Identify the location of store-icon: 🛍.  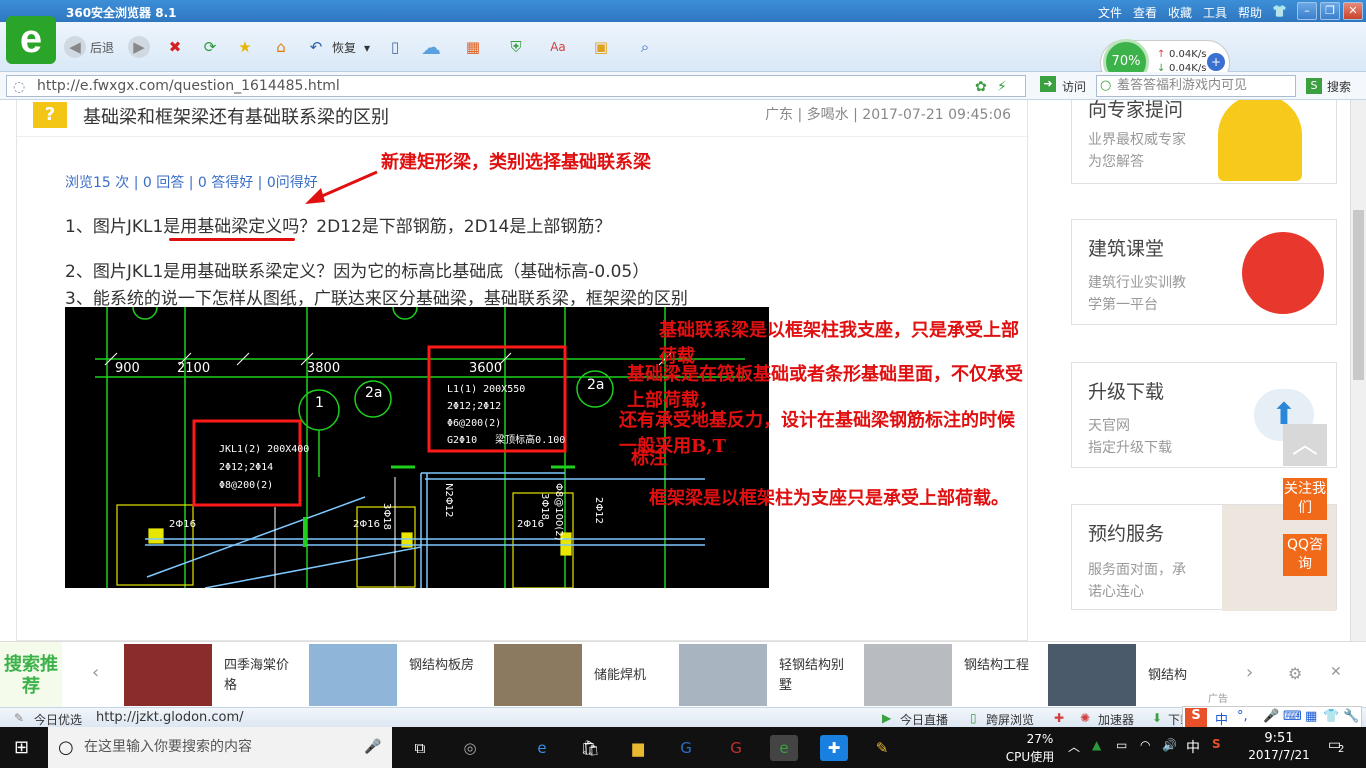
(590, 748).